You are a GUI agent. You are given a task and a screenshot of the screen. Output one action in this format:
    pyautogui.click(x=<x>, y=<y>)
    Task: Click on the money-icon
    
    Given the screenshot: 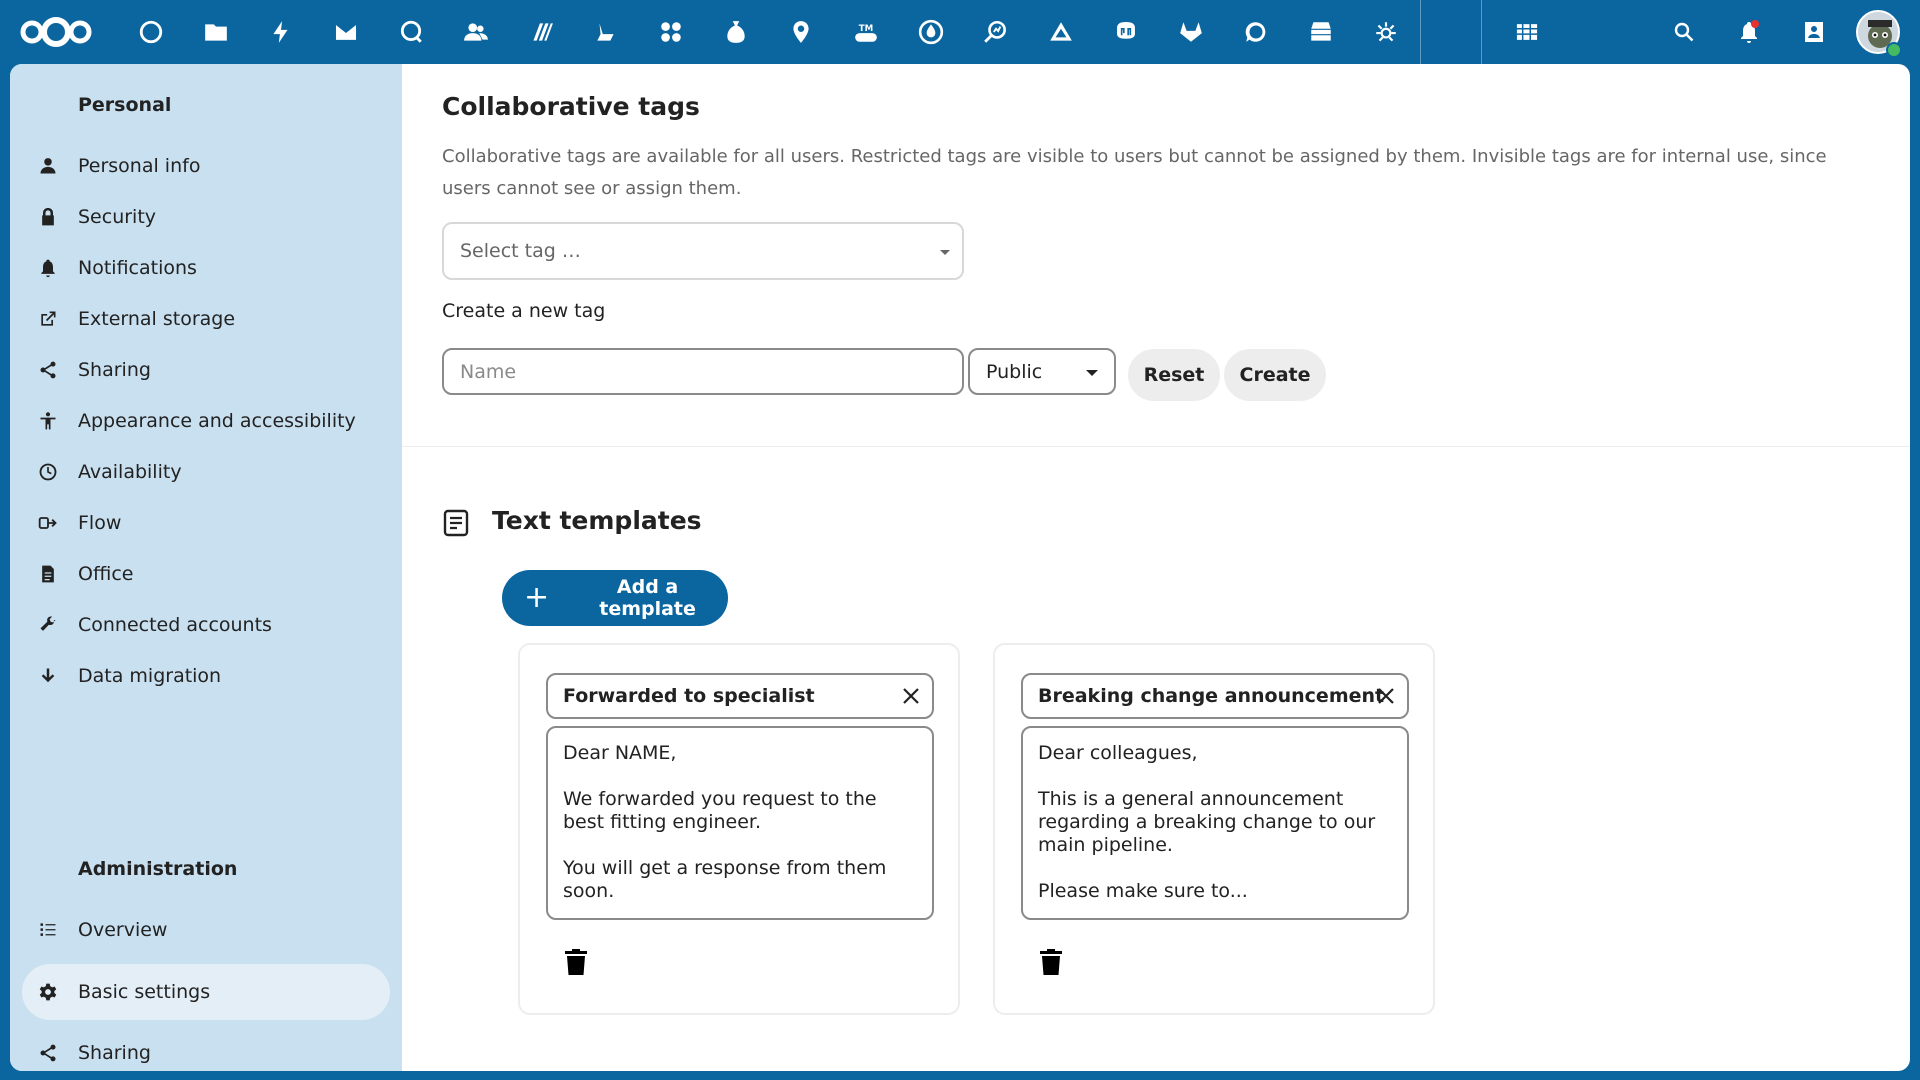 What is the action you would take?
    pyautogui.click(x=735, y=32)
    